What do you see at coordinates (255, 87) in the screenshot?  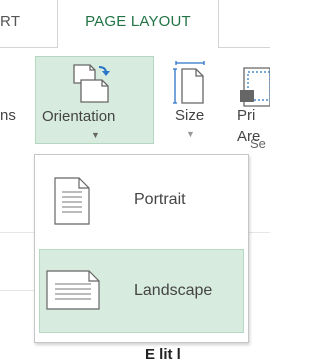 I see `print-area-icon` at bounding box center [255, 87].